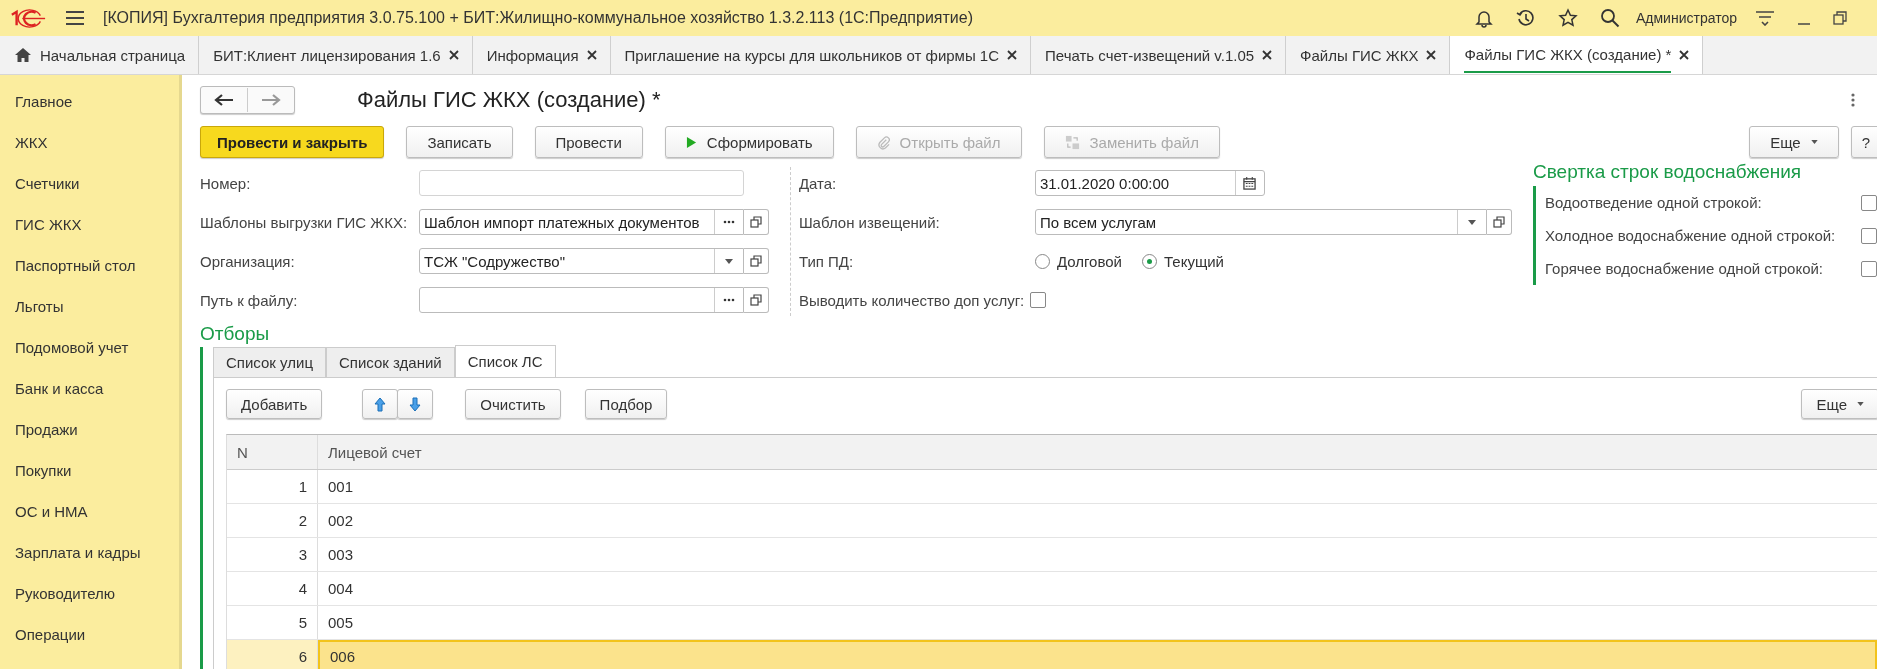  What do you see at coordinates (89, 224) in the screenshot?
I see `sidebar-item: ГИС ЖКХ` at bounding box center [89, 224].